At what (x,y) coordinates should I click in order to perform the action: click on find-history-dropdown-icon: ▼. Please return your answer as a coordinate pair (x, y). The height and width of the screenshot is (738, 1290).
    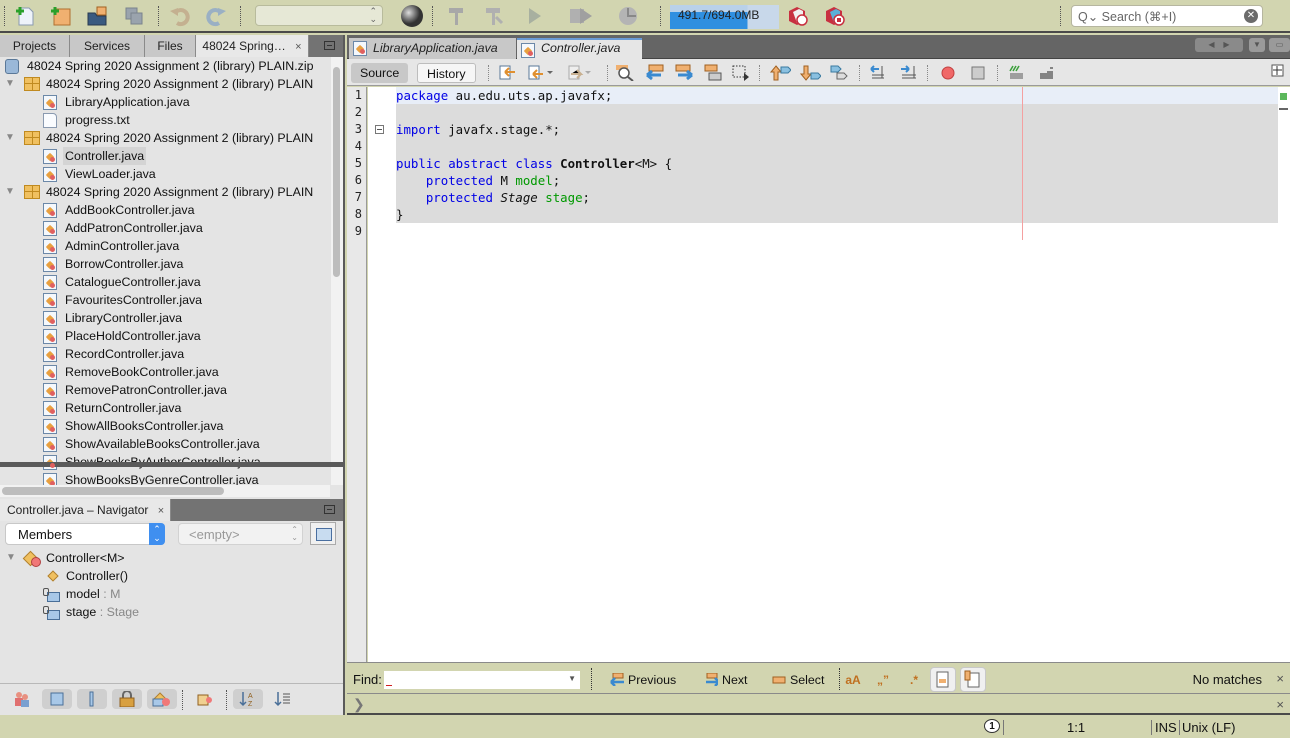
    Looking at the image, I should click on (572, 678).